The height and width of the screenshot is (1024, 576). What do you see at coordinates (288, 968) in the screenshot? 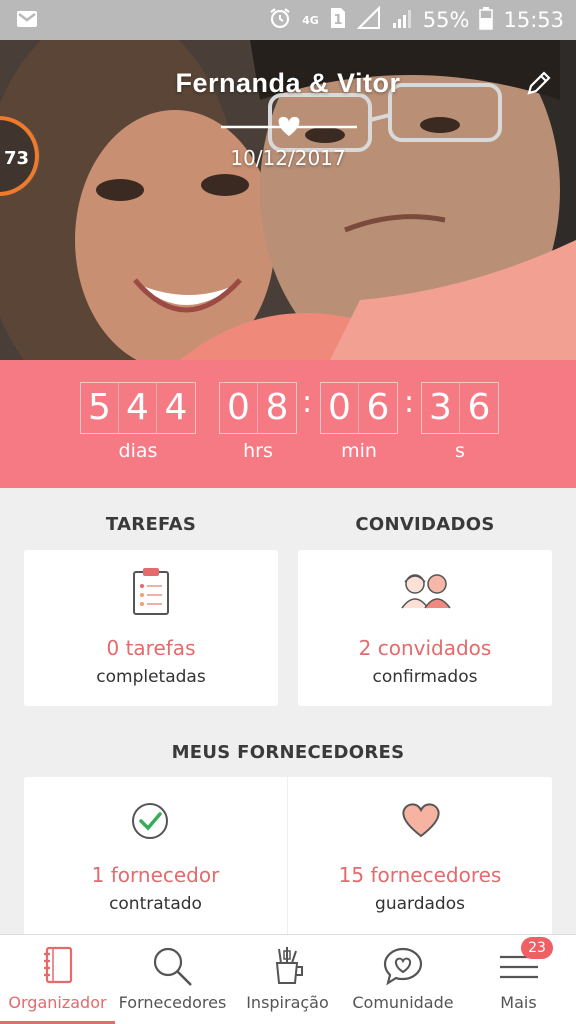
I see `inspiration-cup-icon` at bounding box center [288, 968].